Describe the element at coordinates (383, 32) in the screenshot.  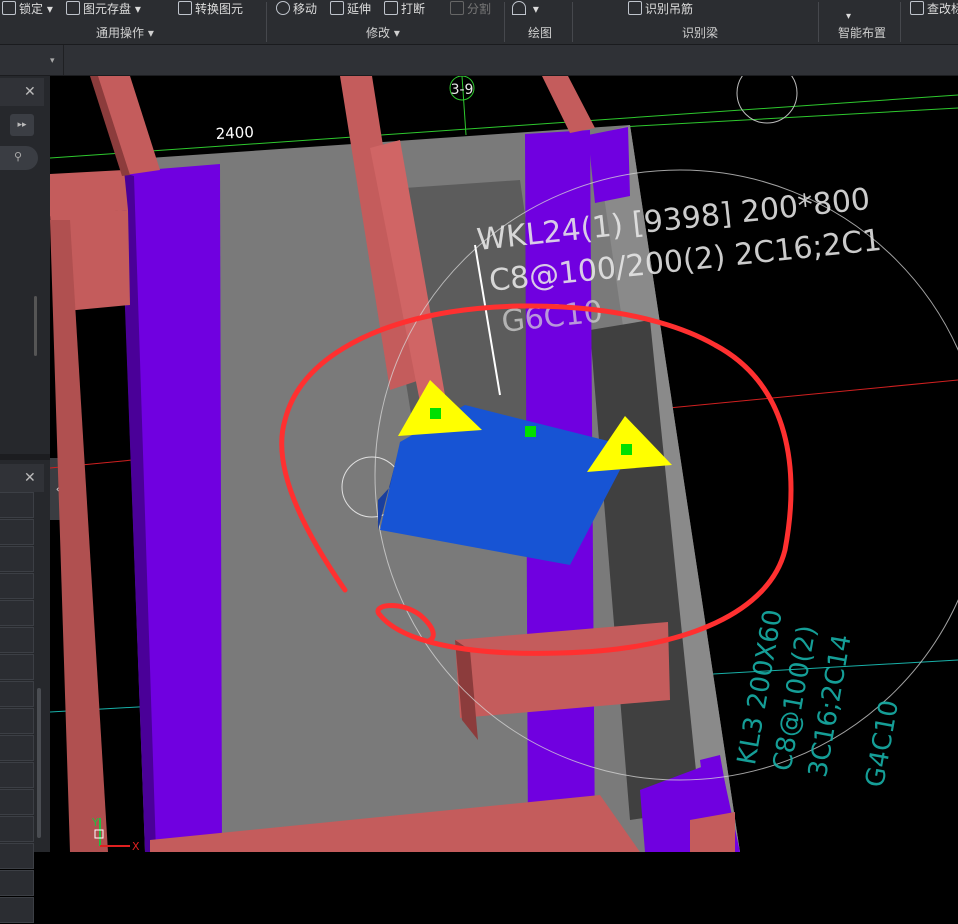
I see `group-label-modify: 修改 ▾` at that location.